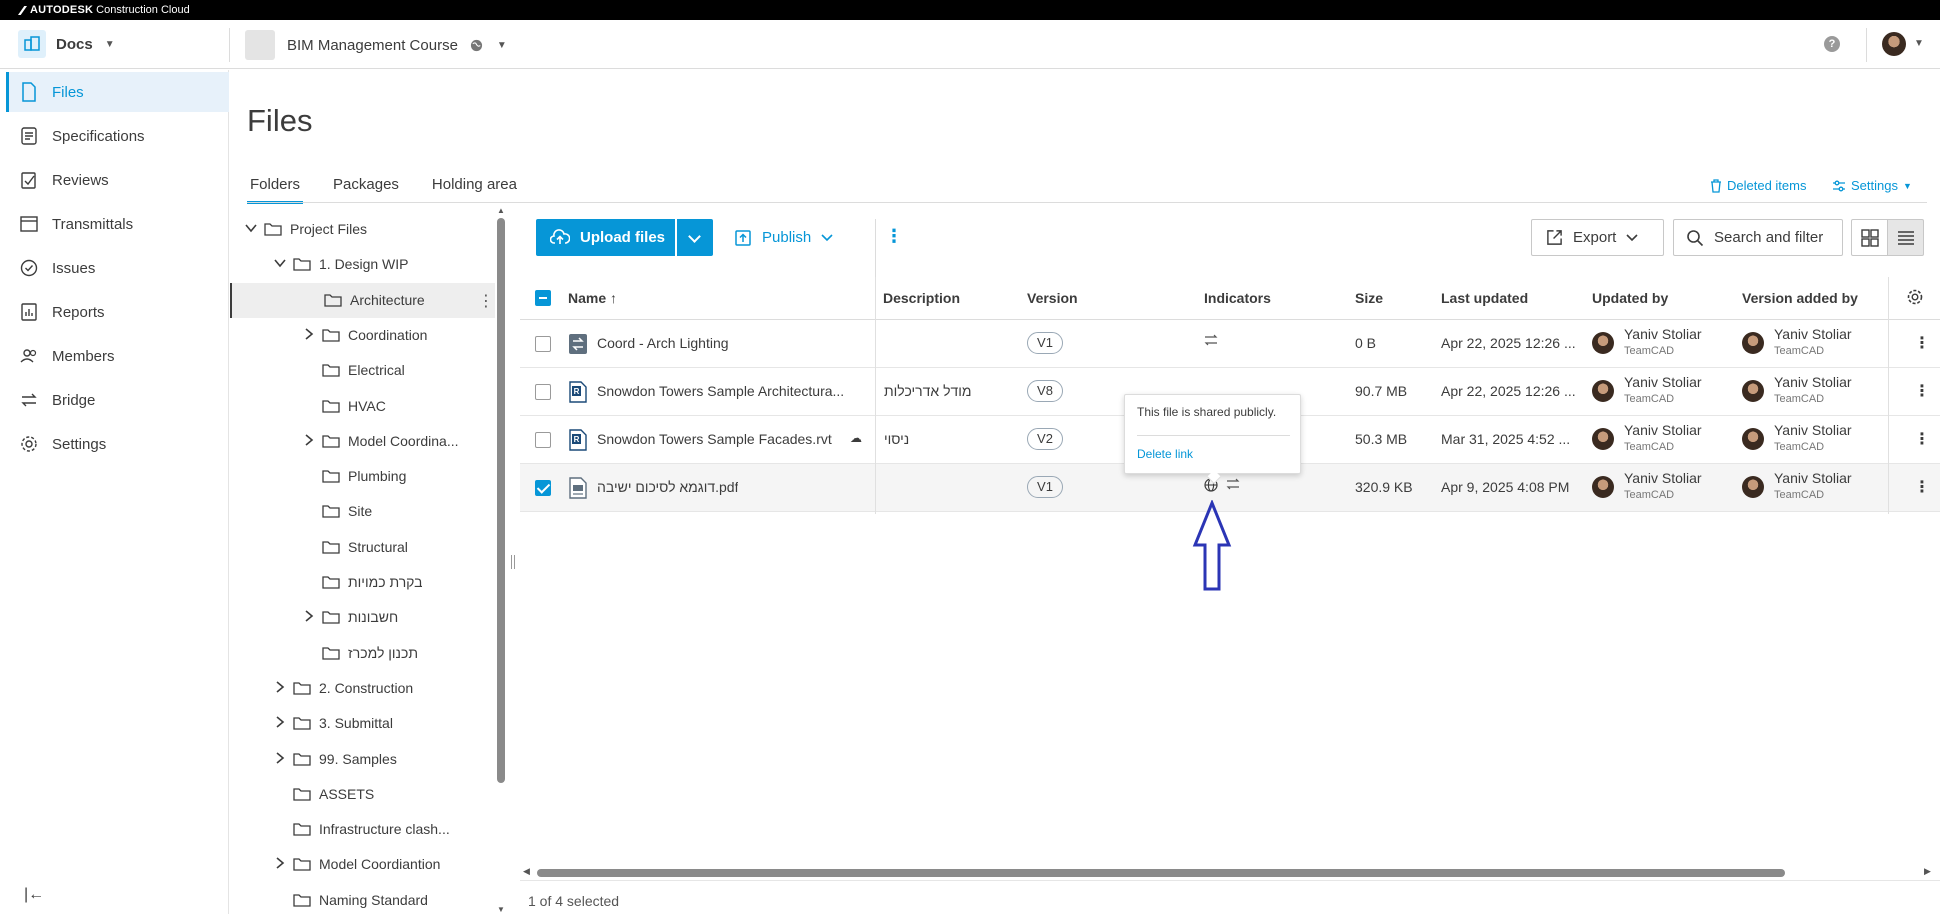  Describe the element at coordinates (1161, 873) in the screenshot. I see `table-horizontal-scrollbar` at that location.